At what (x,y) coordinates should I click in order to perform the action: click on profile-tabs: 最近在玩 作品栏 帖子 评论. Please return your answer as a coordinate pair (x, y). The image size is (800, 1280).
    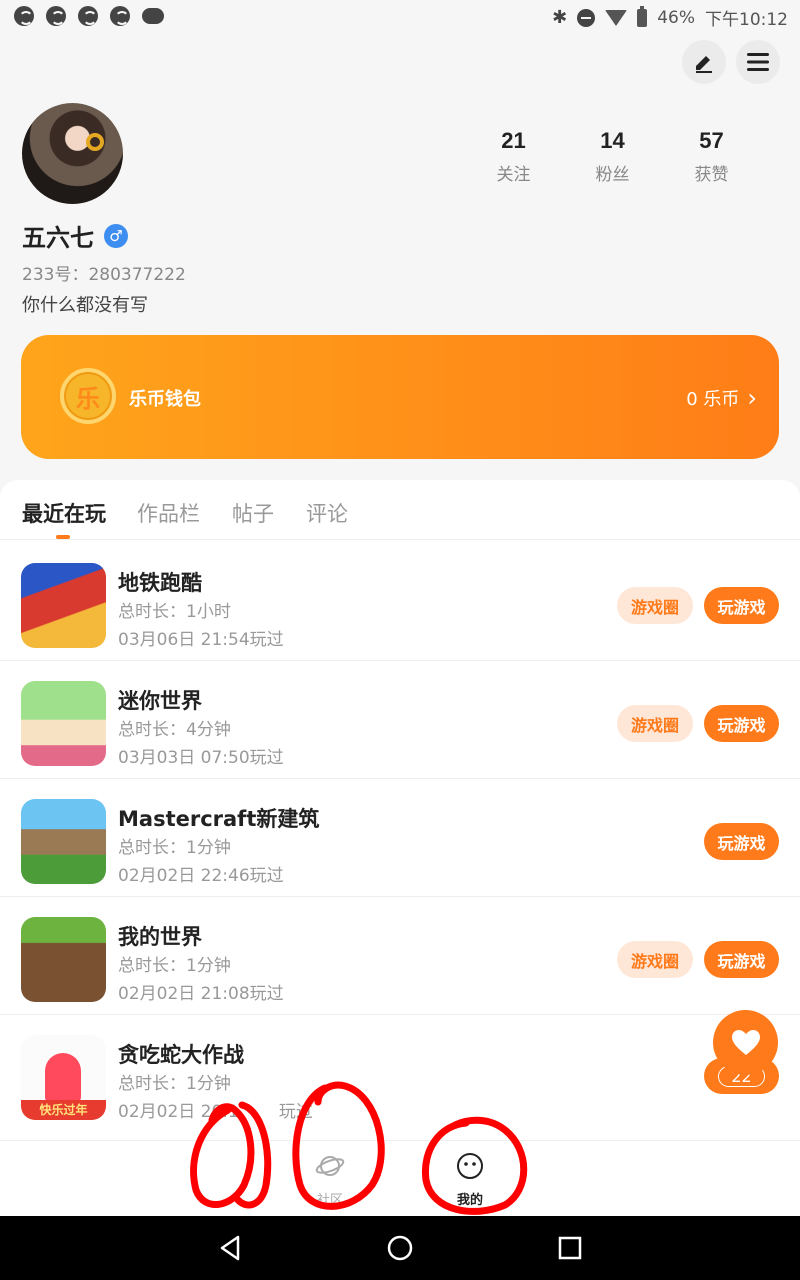
    Looking at the image, I should click on (400, 510).